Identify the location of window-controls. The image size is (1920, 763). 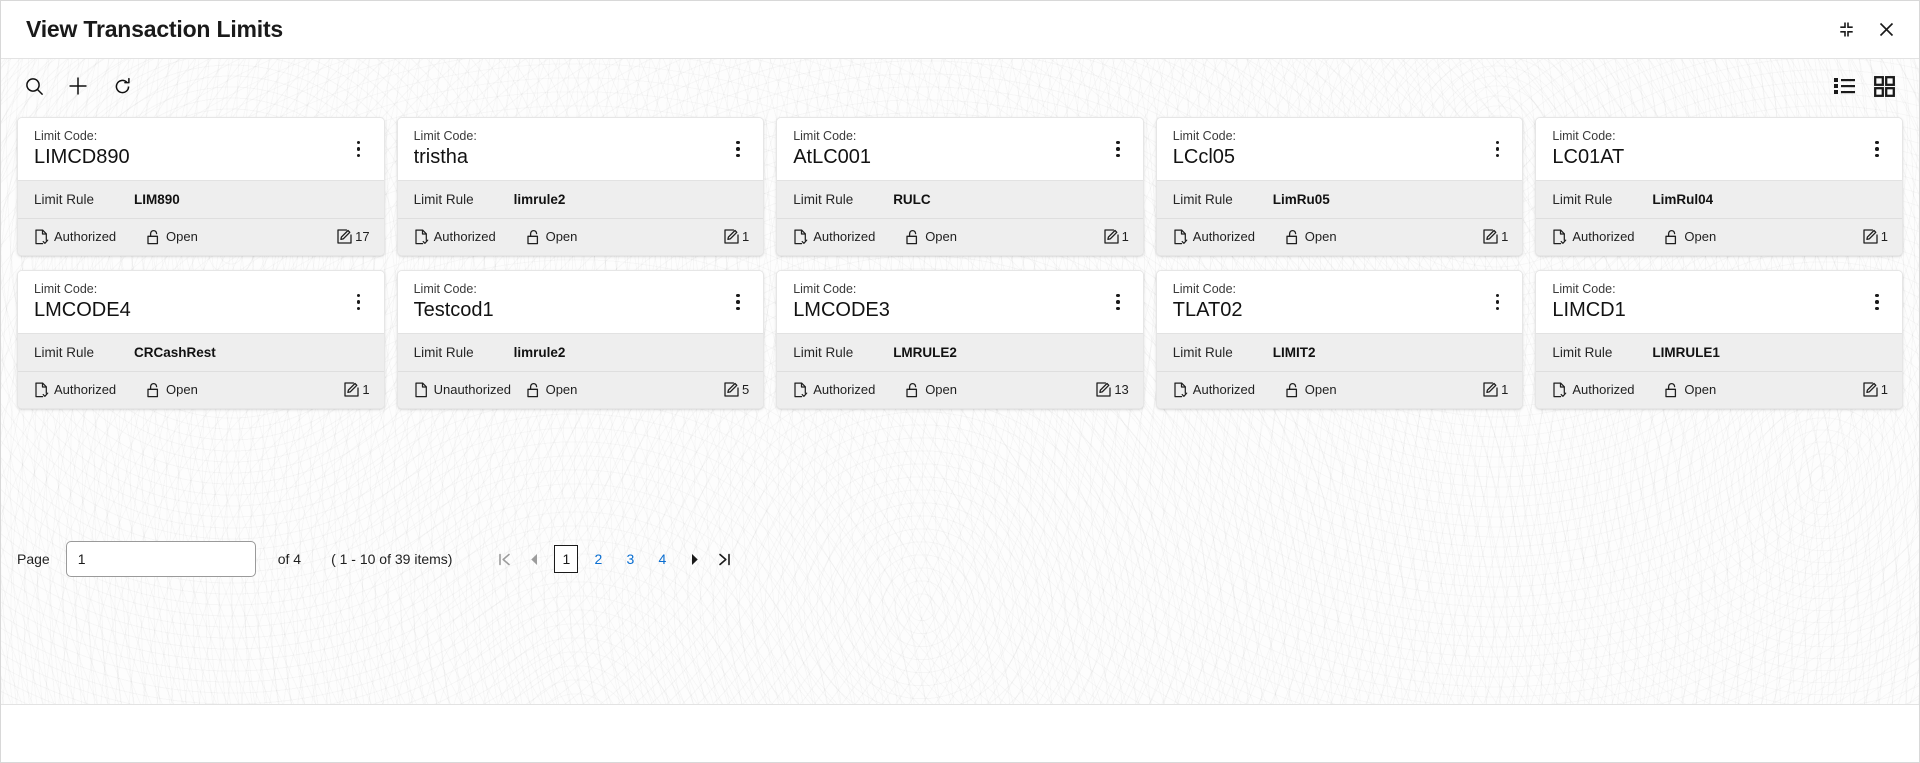
(1866, 30).